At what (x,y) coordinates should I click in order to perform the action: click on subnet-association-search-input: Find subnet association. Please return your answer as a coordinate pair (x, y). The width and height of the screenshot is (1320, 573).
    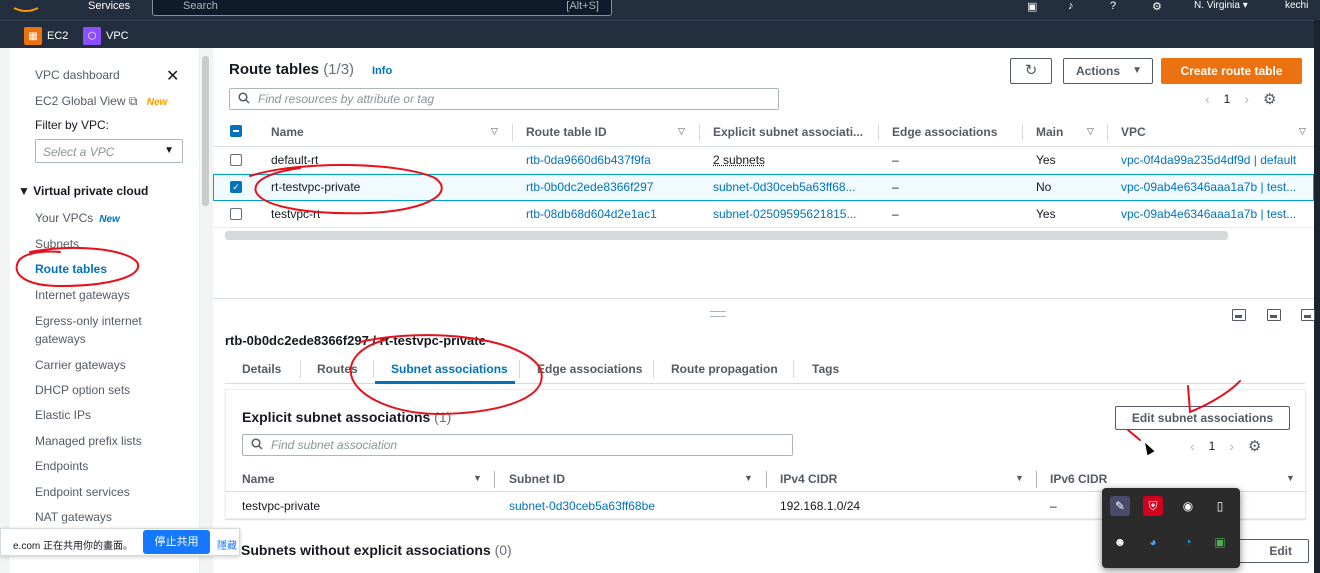
    Looking at the image, I should click on (517, 445).